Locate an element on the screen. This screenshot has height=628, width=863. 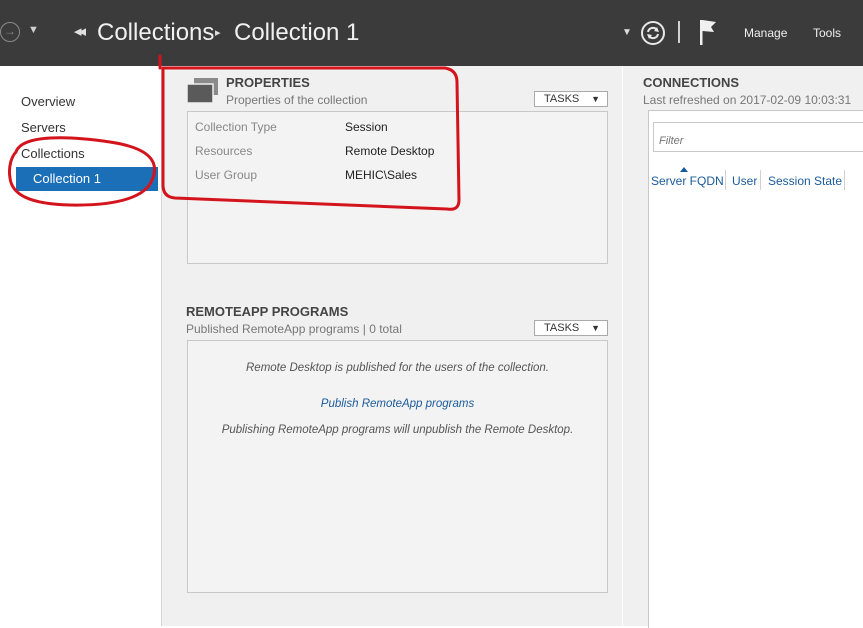
remoteapp-title: REMOTEAPP PROGRAMS is located at coordinates (267, 311).